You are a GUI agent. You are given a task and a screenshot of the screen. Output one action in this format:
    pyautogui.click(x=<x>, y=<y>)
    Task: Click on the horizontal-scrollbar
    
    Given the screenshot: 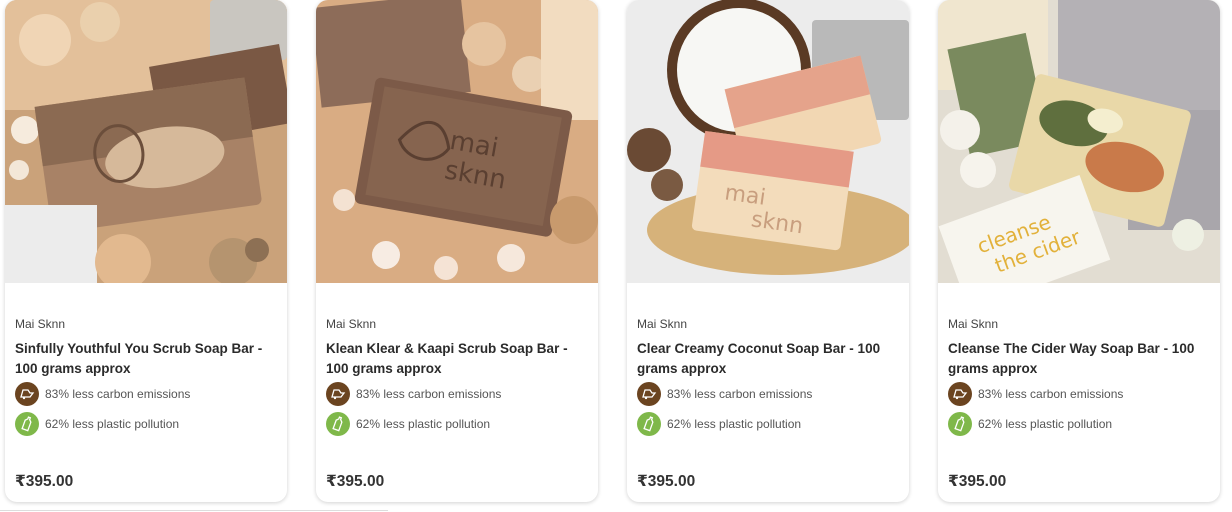 What is the action you would take?
    pyautogui.click(x=194, y=510)
    